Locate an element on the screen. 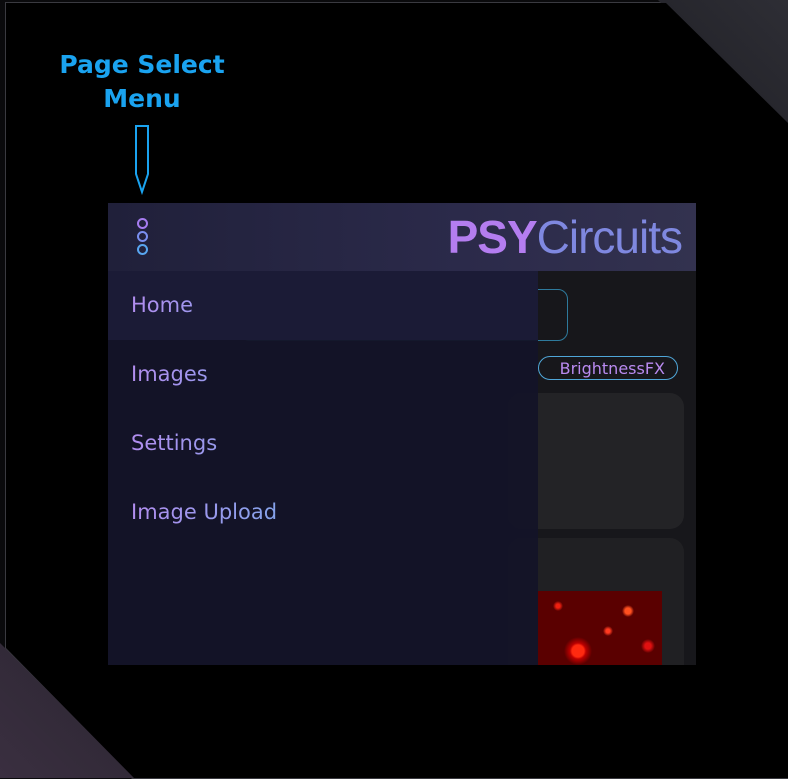  menu-item-settings: Settings is located at coordinates (323, 443).